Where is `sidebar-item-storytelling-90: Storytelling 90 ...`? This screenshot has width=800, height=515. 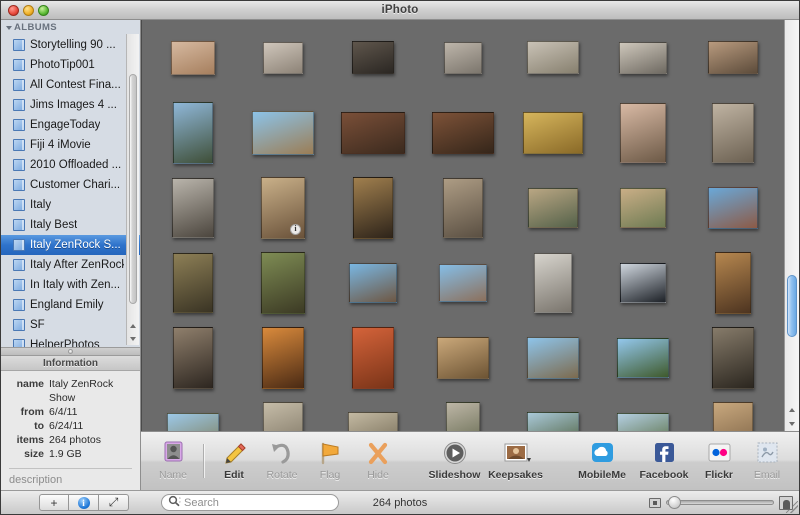 sidebar-item-storytelling-90: Storytelling 90 ... is located at coordinates (70, 45).